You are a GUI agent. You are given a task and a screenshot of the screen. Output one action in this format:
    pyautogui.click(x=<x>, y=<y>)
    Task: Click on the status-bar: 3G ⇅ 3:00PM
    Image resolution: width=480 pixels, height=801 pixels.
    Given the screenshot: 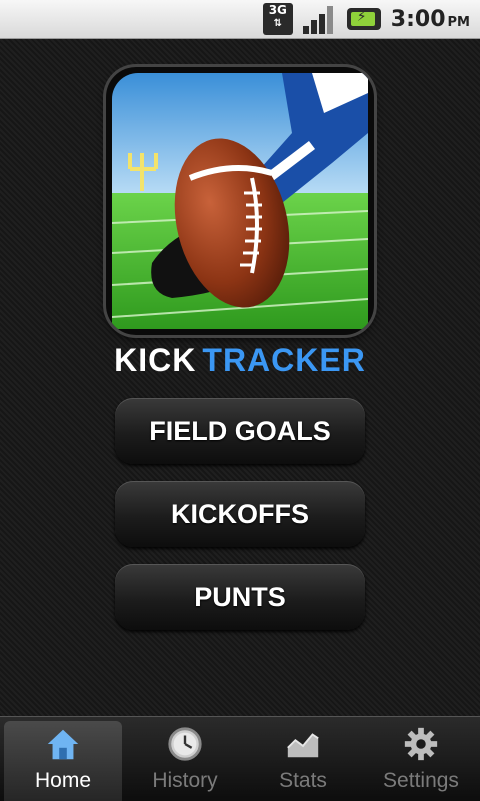 What is the action you would take?
    pyautogui.click(x=240, y=19)
    